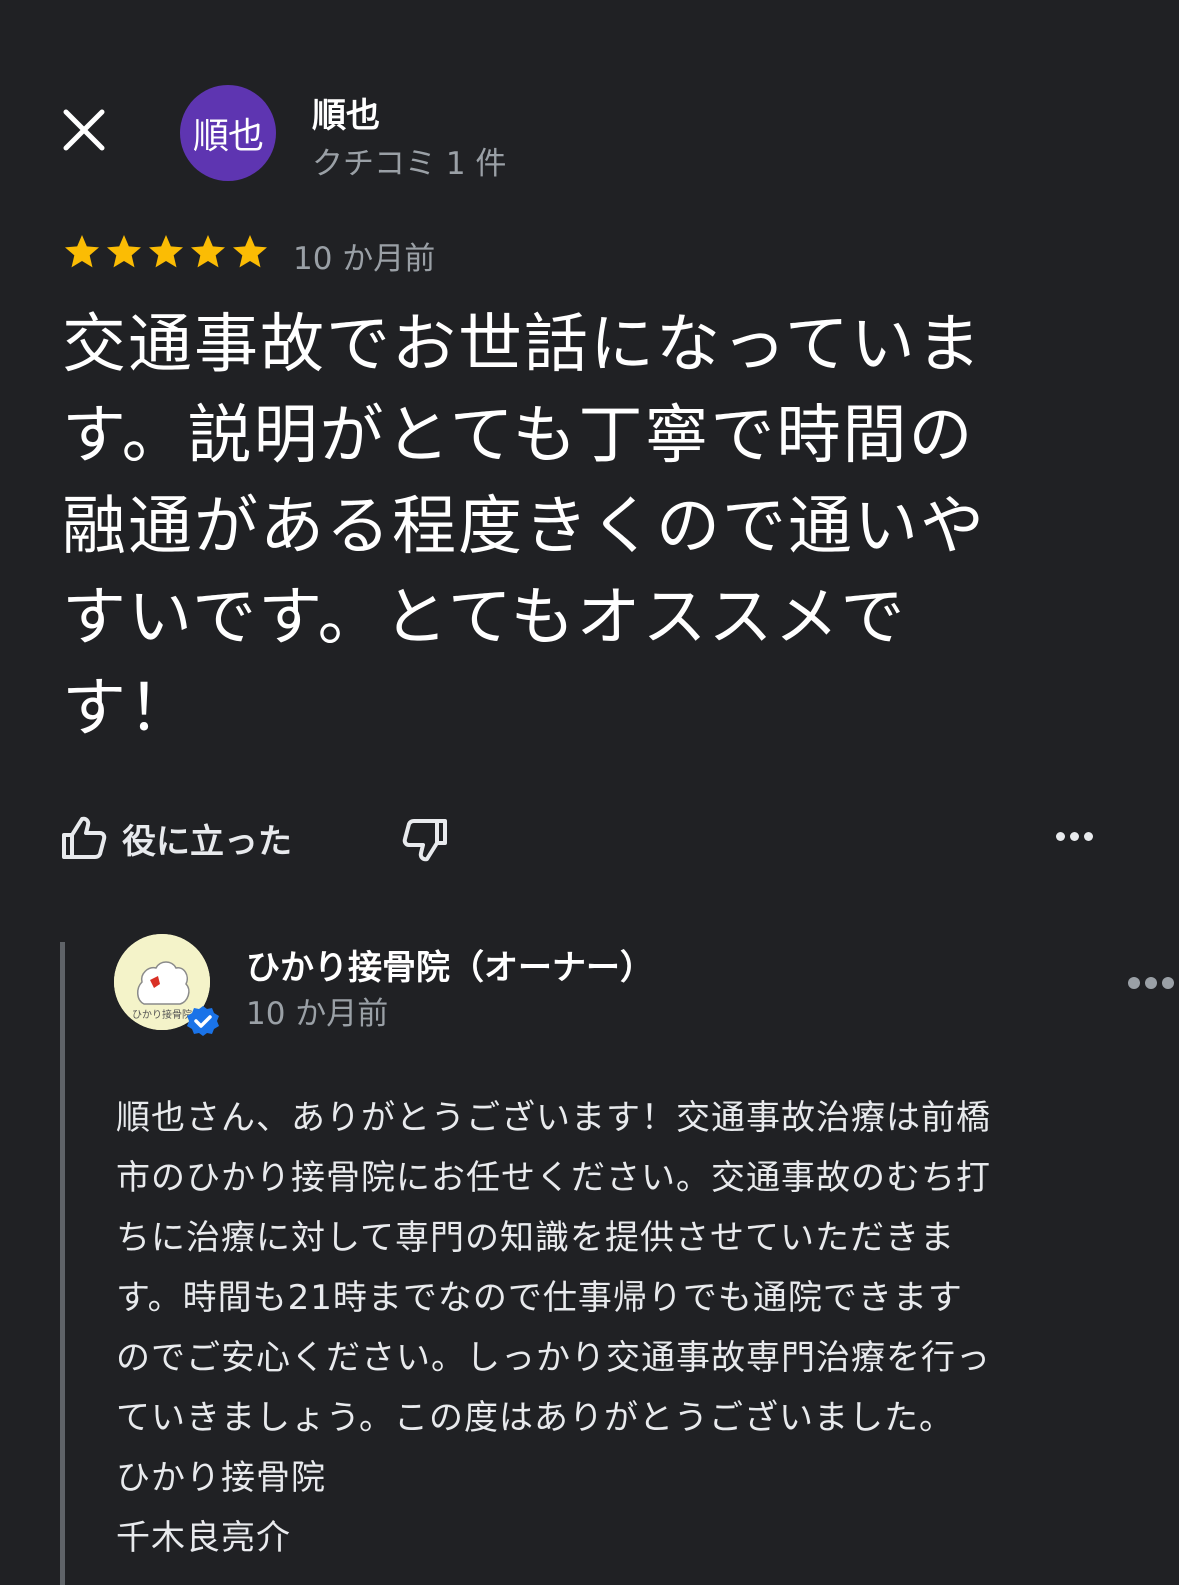  Describe the element at coordinates (62, 1263) in the screenshot. I see `reply-divider` at that location.